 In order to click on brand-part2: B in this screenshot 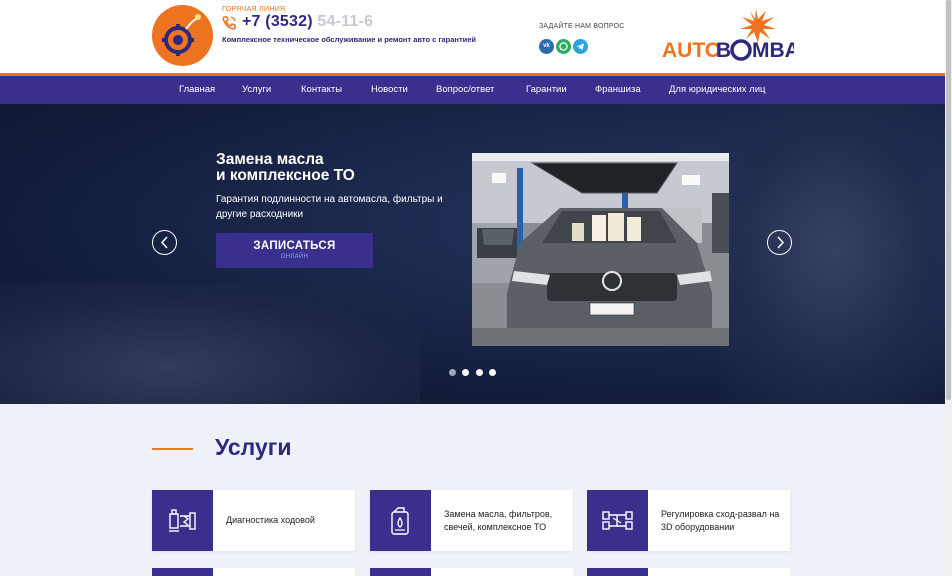, I will do `click(723, 50)`.